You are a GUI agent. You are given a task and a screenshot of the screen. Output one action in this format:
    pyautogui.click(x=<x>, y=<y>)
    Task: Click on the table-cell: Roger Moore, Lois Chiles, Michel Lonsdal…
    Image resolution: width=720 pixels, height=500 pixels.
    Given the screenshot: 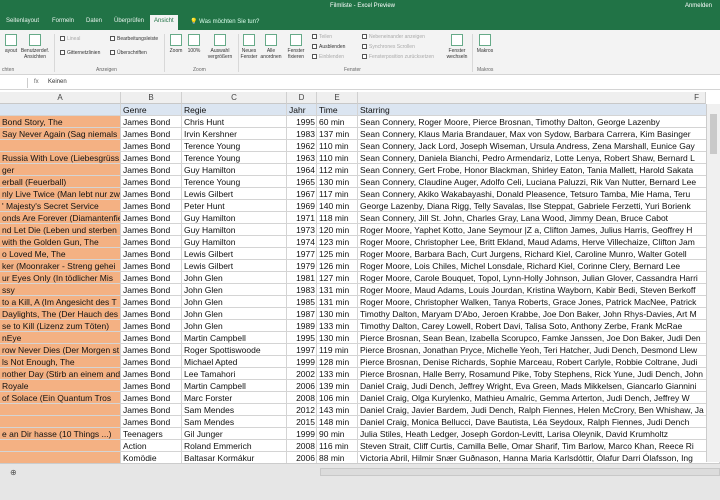 What is the action you would take?
    pyautogui.click(x=539, y=266)
    